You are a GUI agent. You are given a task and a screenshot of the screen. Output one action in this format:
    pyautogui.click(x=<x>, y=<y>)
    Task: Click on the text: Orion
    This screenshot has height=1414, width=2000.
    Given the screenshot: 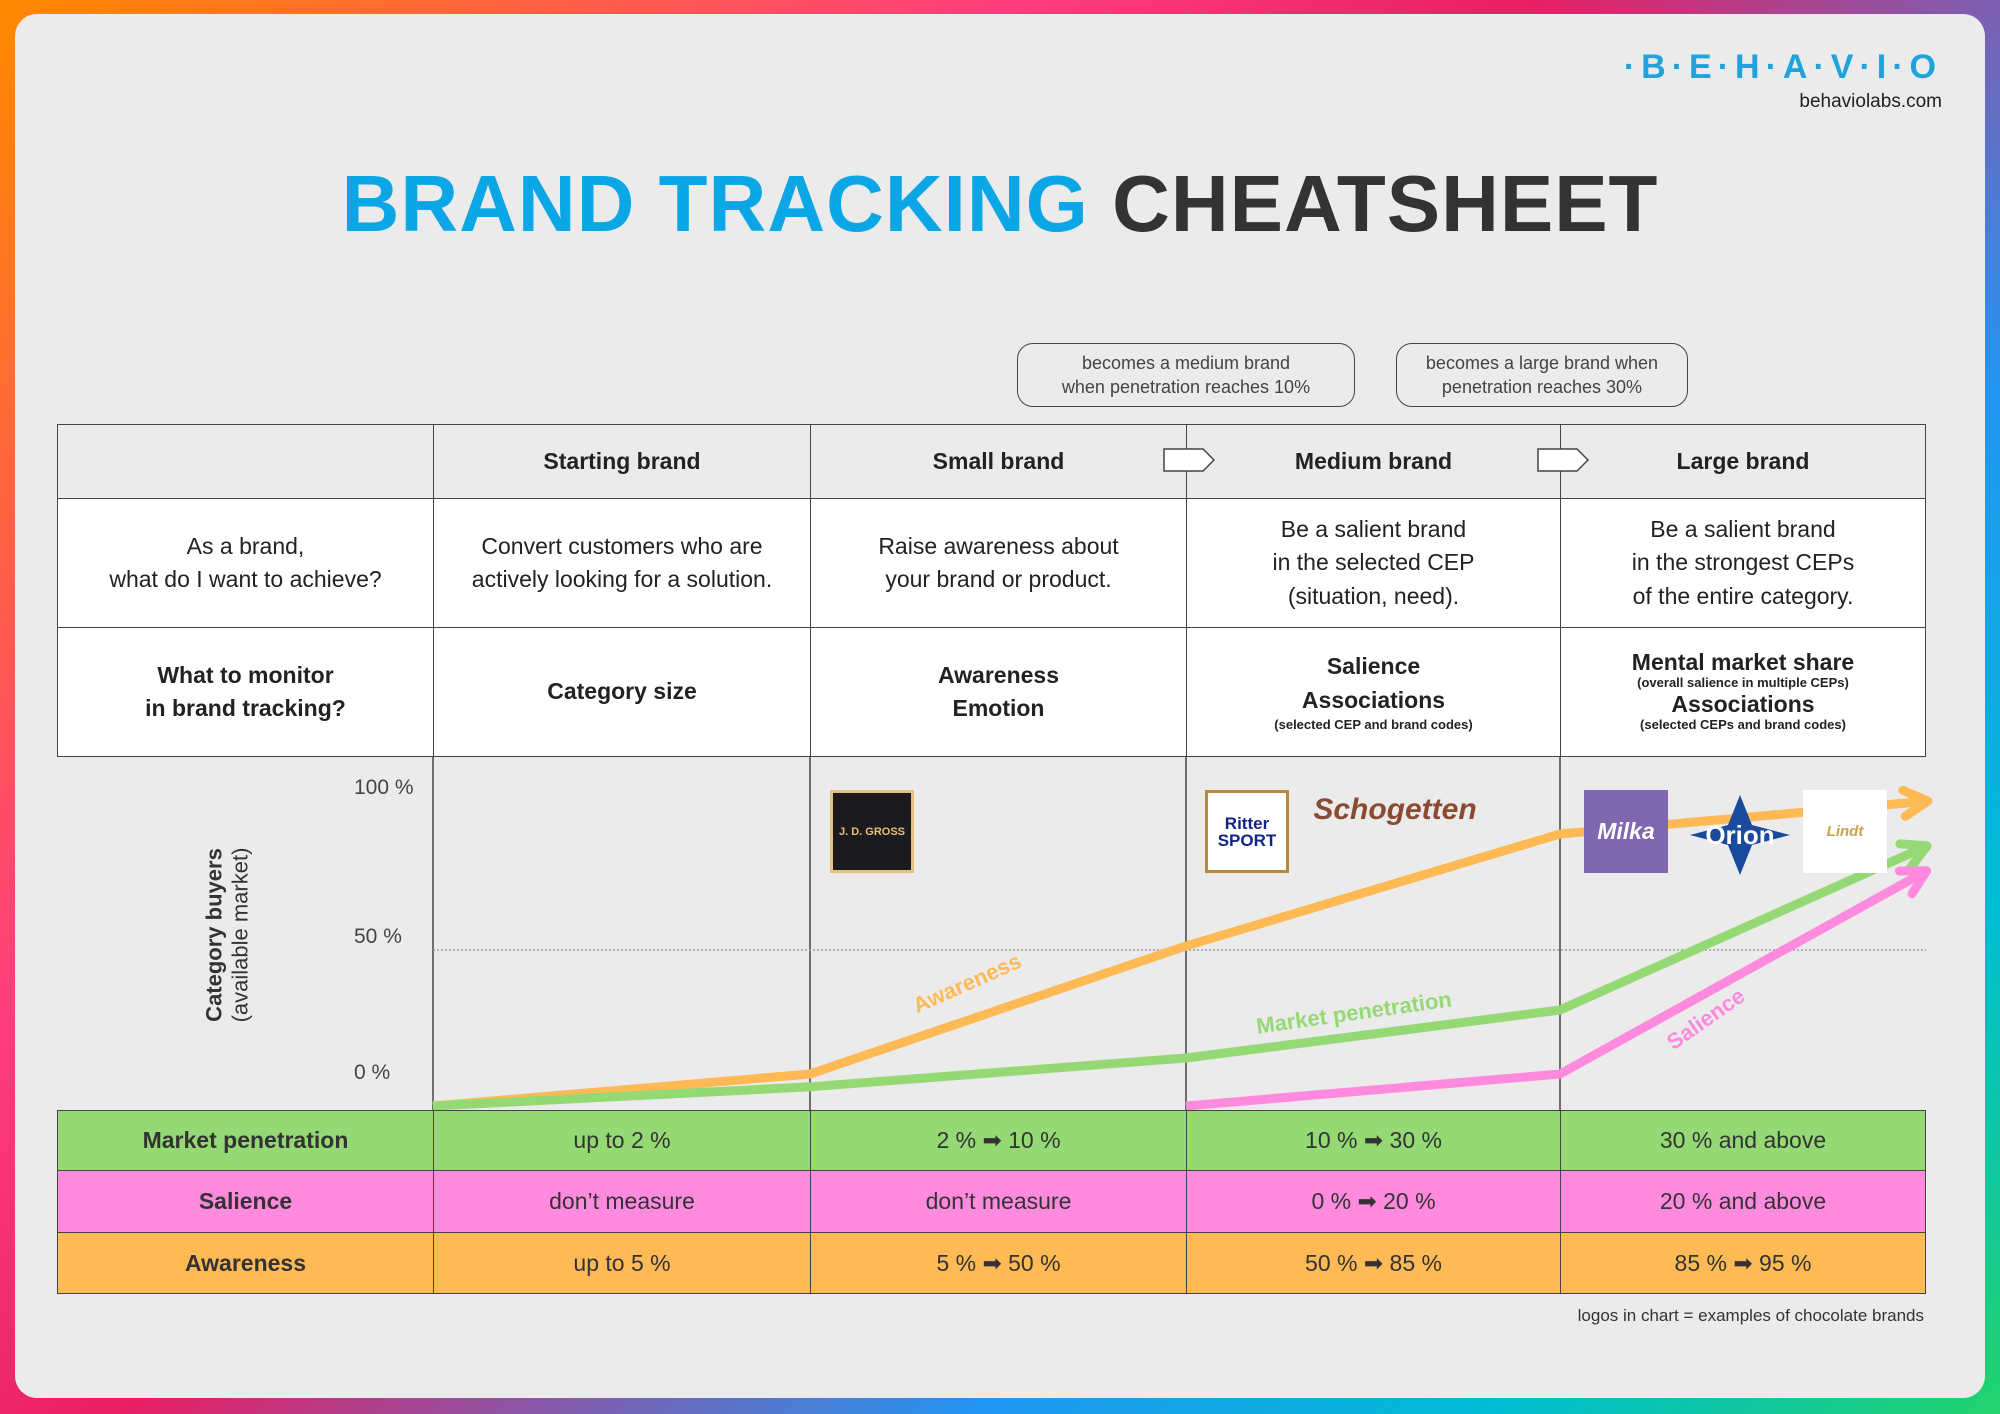 What is the action you would take?
    pyautogui.click(x=1740, y=834)
    